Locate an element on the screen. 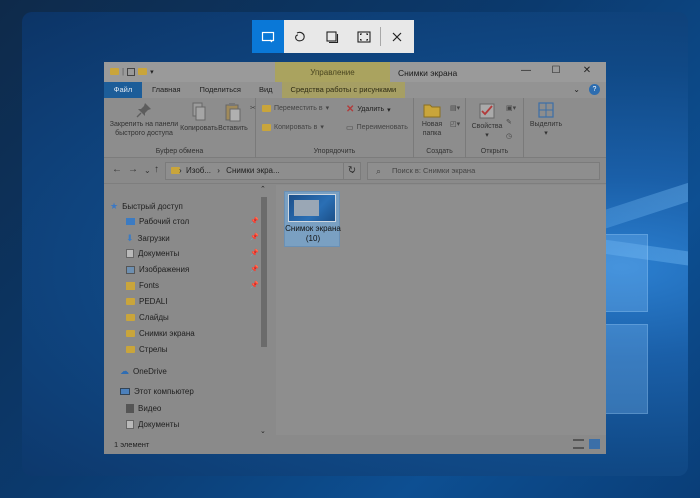  cloud-icon: ☁ is located at coordinates (124, 371).